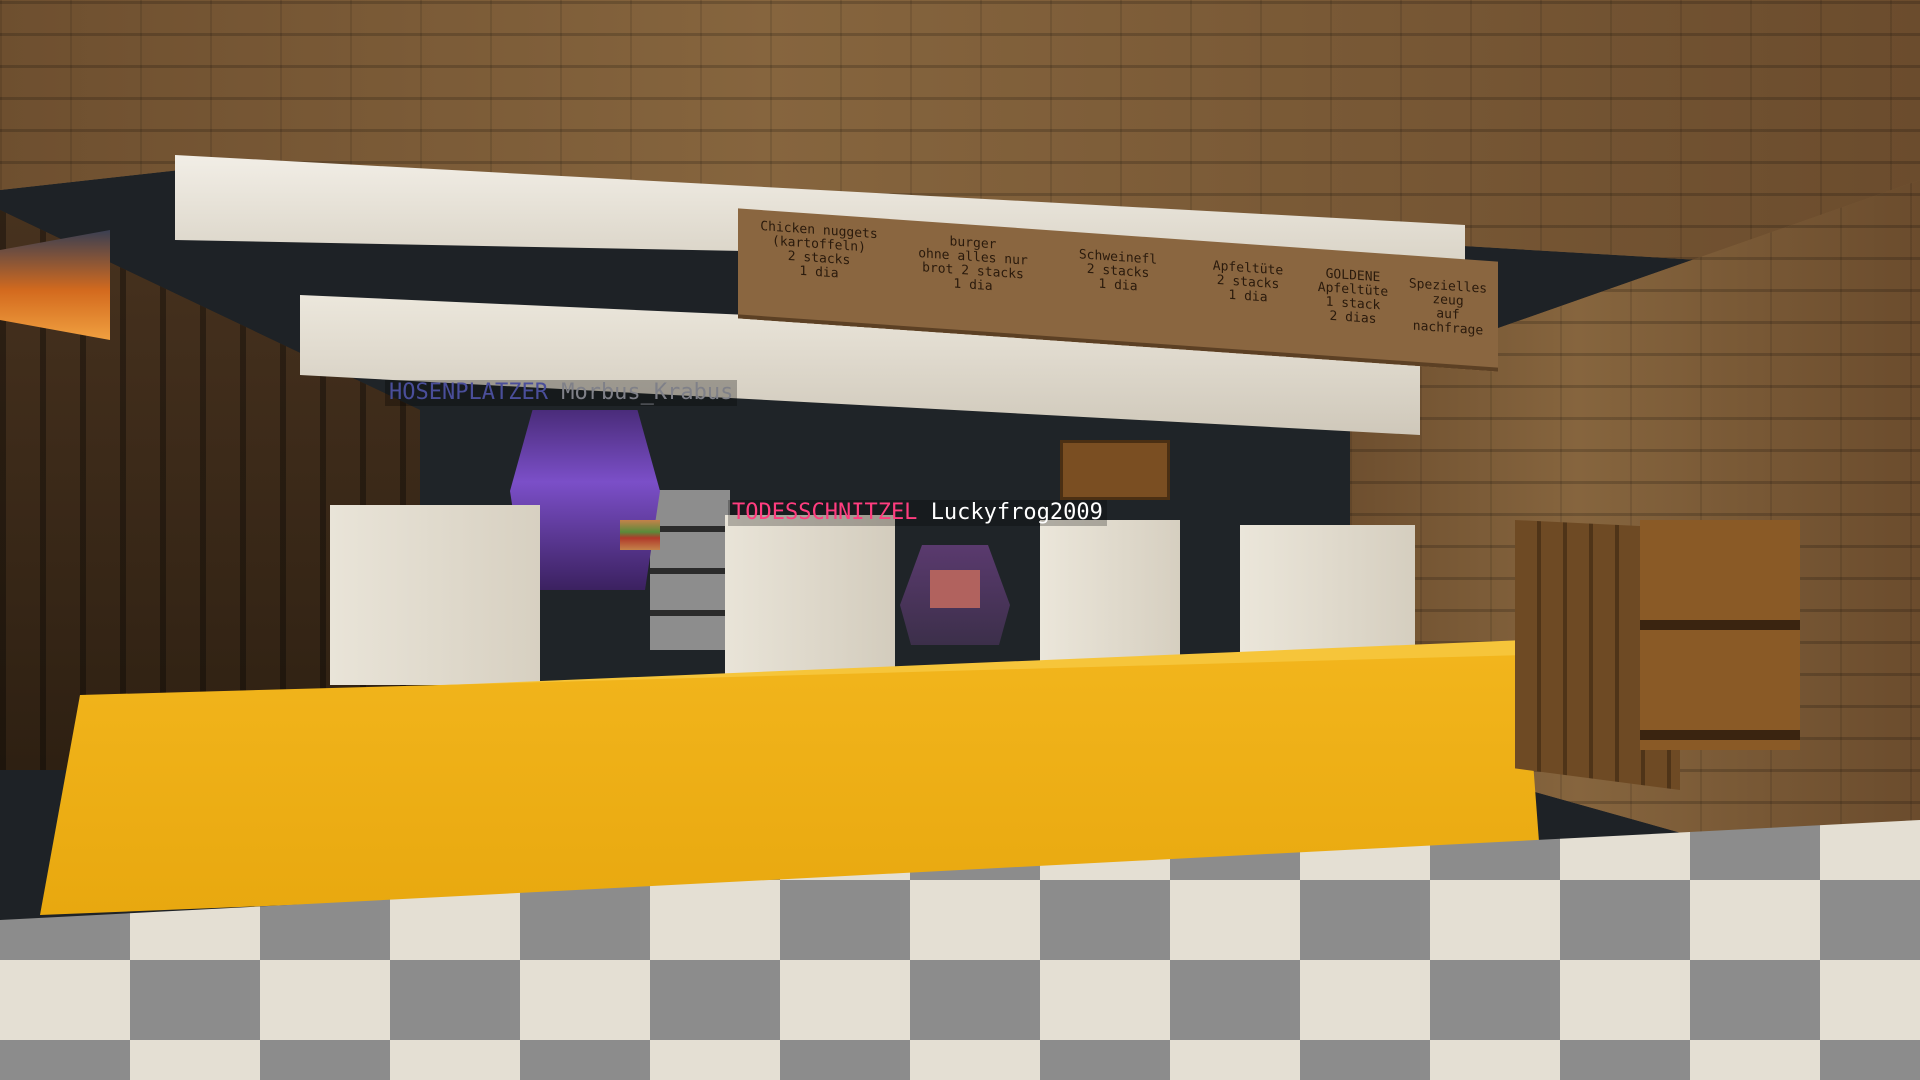  What do you see at coordinates (468, 392) in the screenshot?
I see `team-prefix: HOSENPLATZER` at bounding box center [468, 392].